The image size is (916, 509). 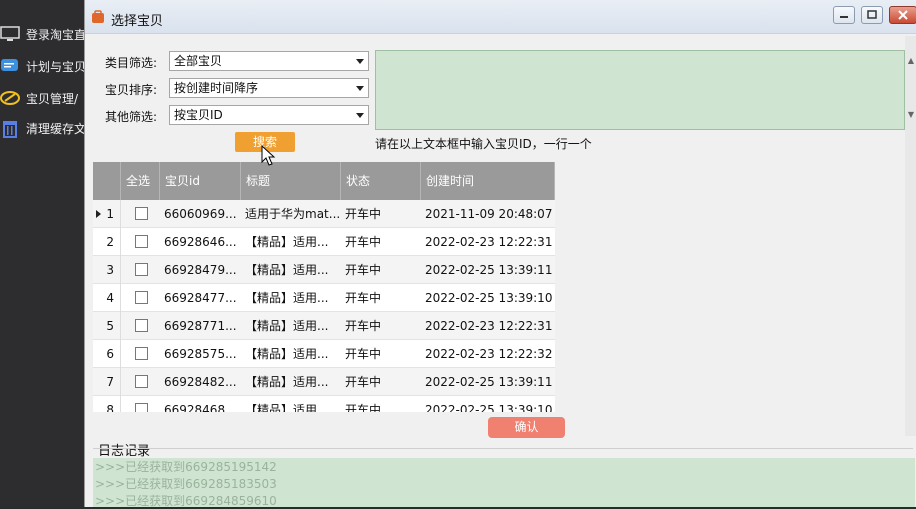 I want to click on monitor-icon, so click(x=10, y=34).